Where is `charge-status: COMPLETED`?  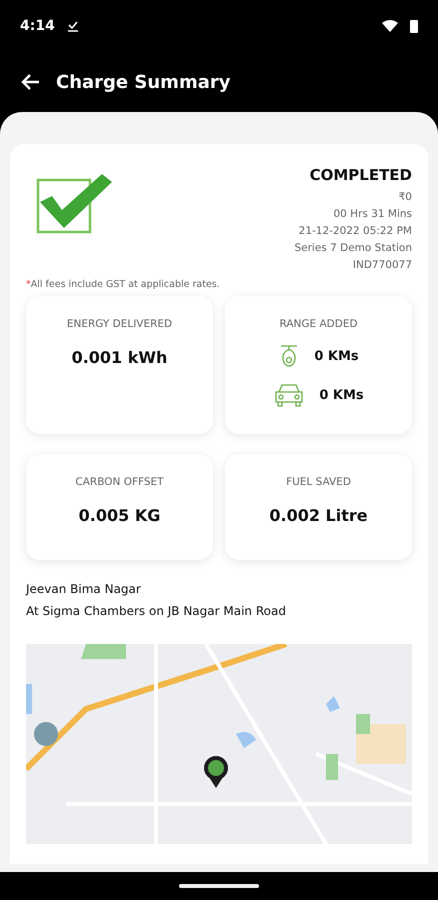
charge-status: COMPLETED is located at coordinates (361, 175).